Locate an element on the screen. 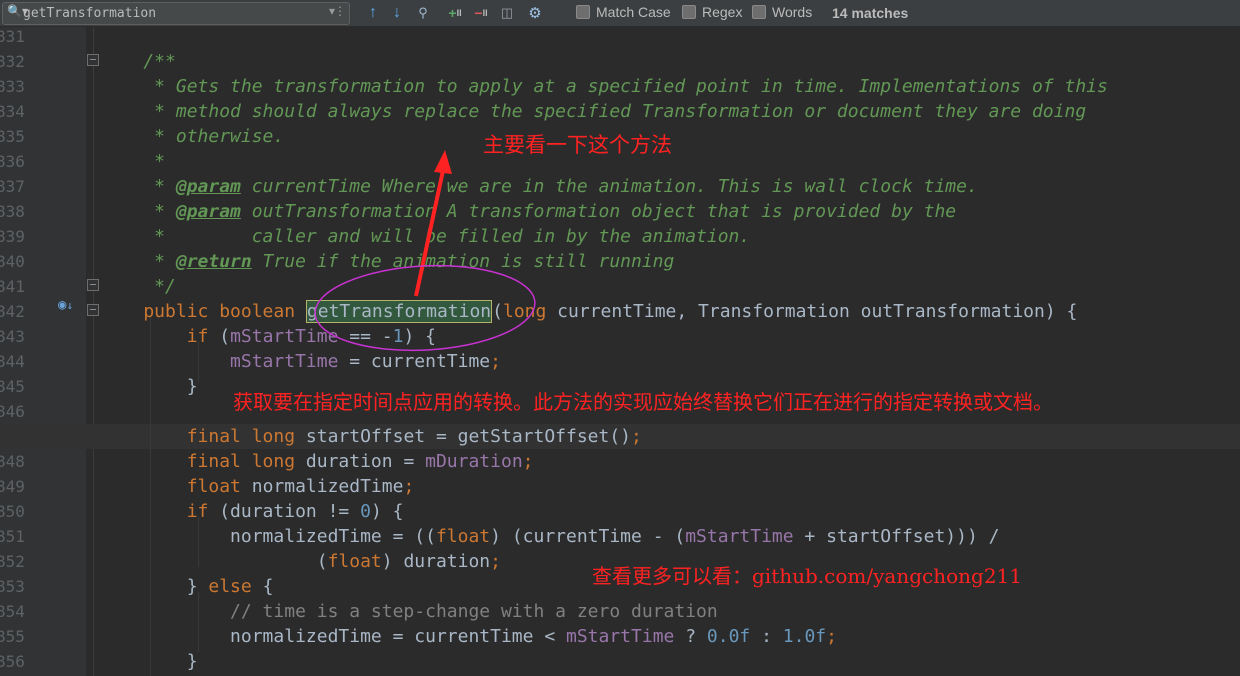 This screenshot has height=676, width=1240. match-case-checkbox: Match Case is located at coordinates (623, 12).